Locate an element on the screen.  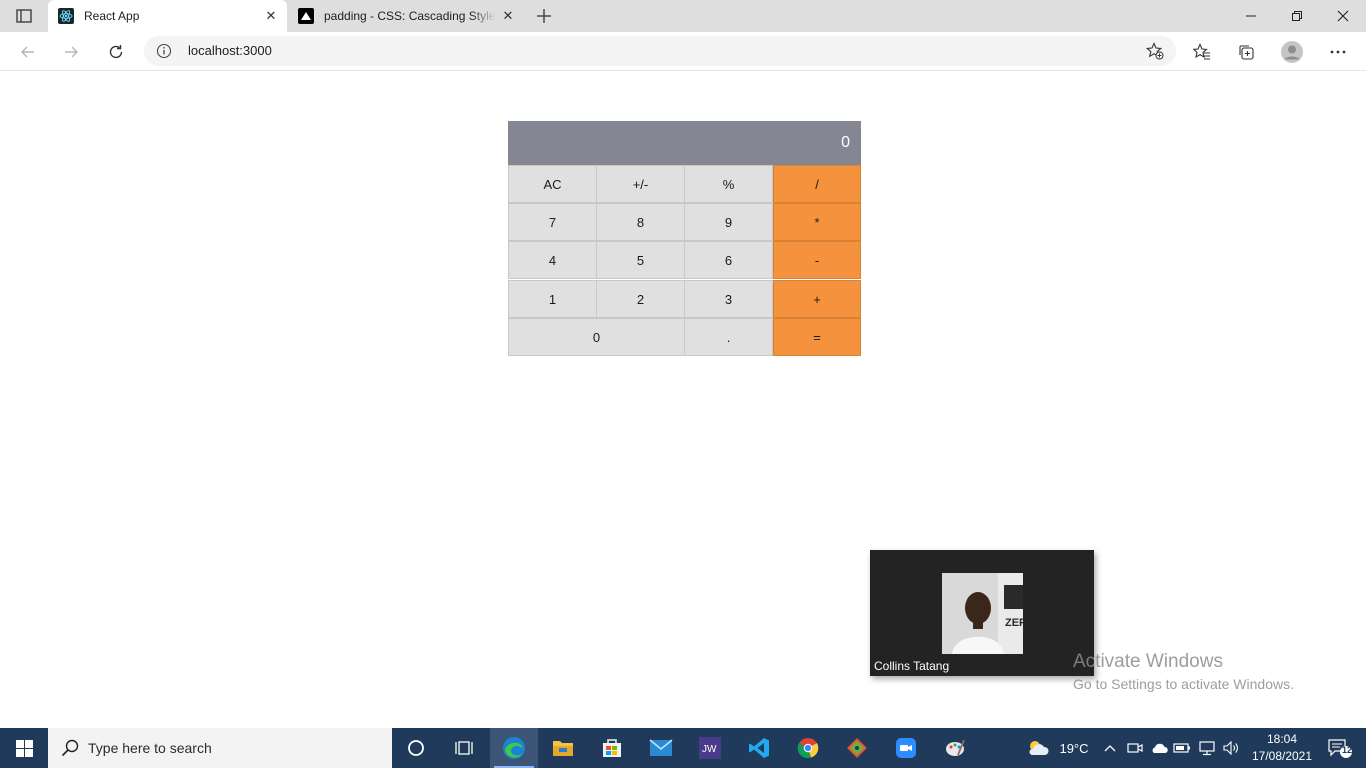
settings-more-button is located at coordinates (1338, 52).